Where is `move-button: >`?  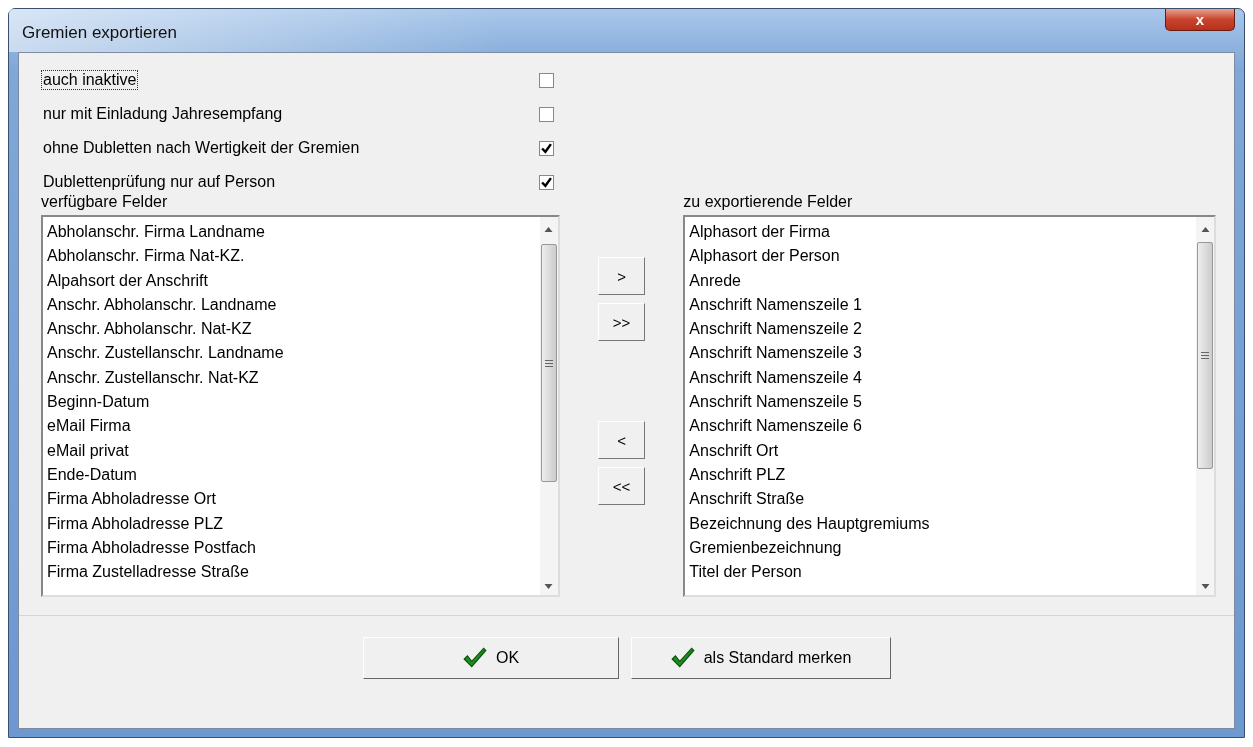 move-button: > is located at coordinates (621, 276).